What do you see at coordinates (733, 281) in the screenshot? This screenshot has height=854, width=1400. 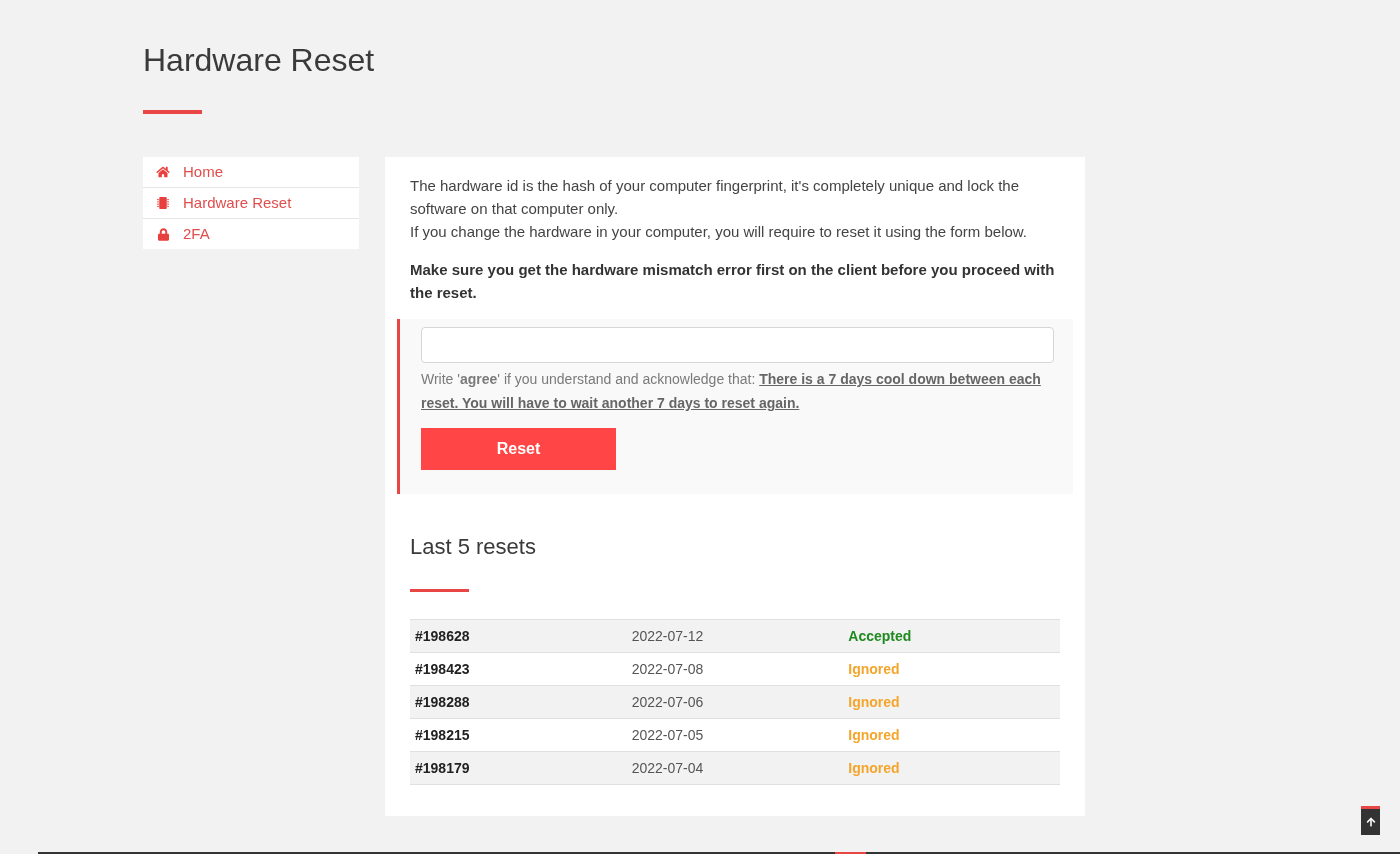 I see `warning-text: Make sure you get the hardware mismatch error first on the client before you proceed with the reset.` at bounding box center [733, 281].